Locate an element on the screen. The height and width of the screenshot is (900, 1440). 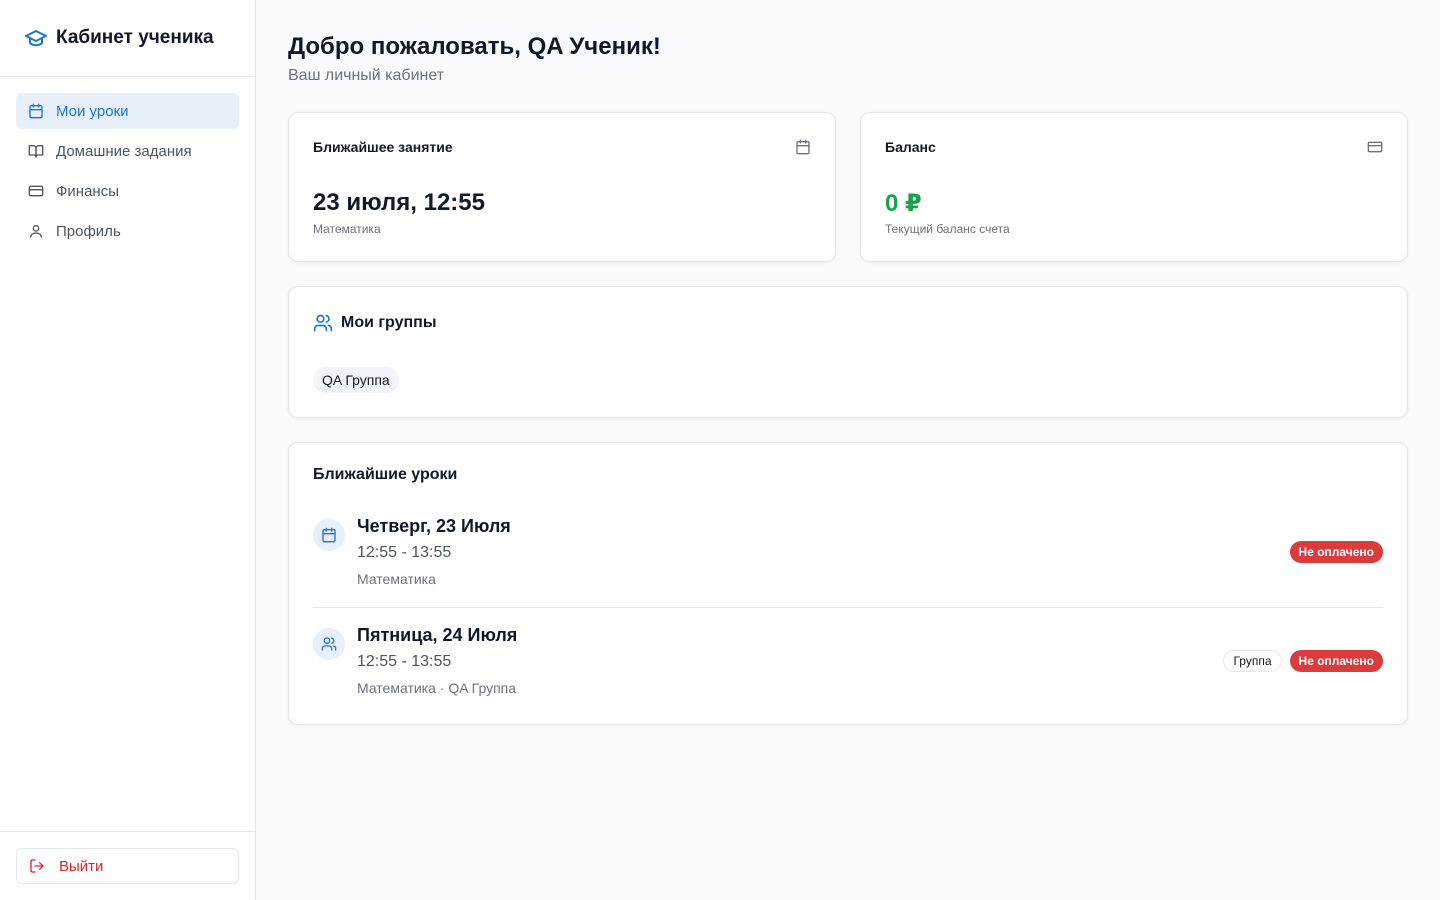
group-chip: QA Группа is located at coordinates (356, 380).